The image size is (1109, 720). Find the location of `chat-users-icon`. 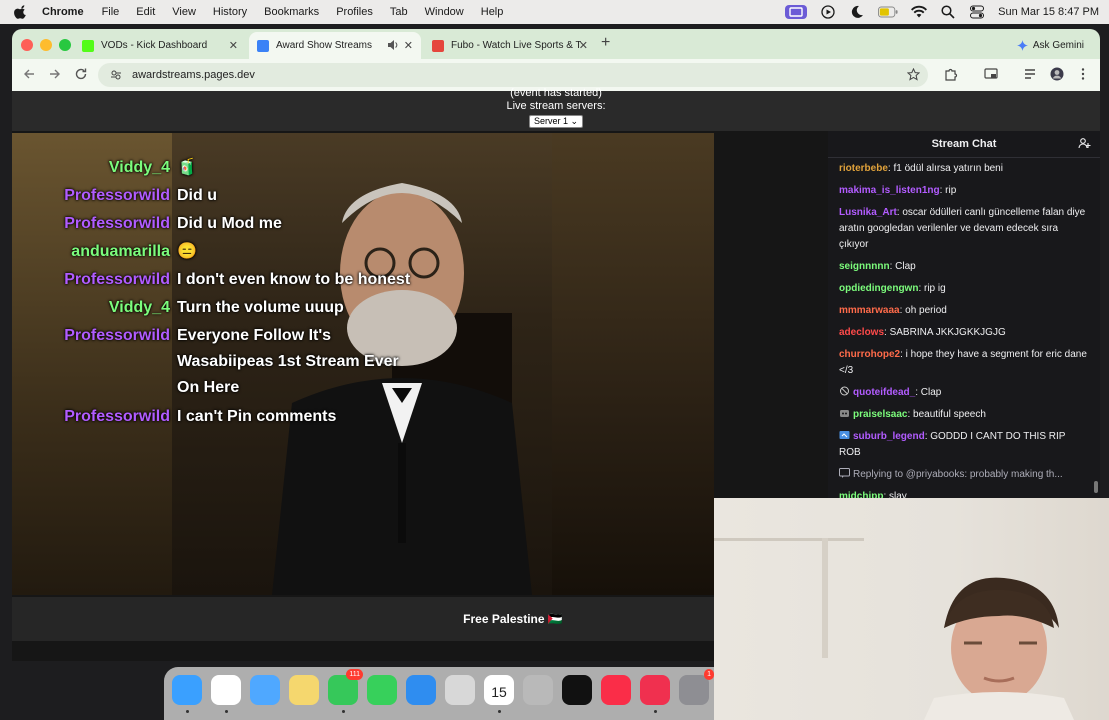

chat-users-icon is located at coordinates (1085, 144).